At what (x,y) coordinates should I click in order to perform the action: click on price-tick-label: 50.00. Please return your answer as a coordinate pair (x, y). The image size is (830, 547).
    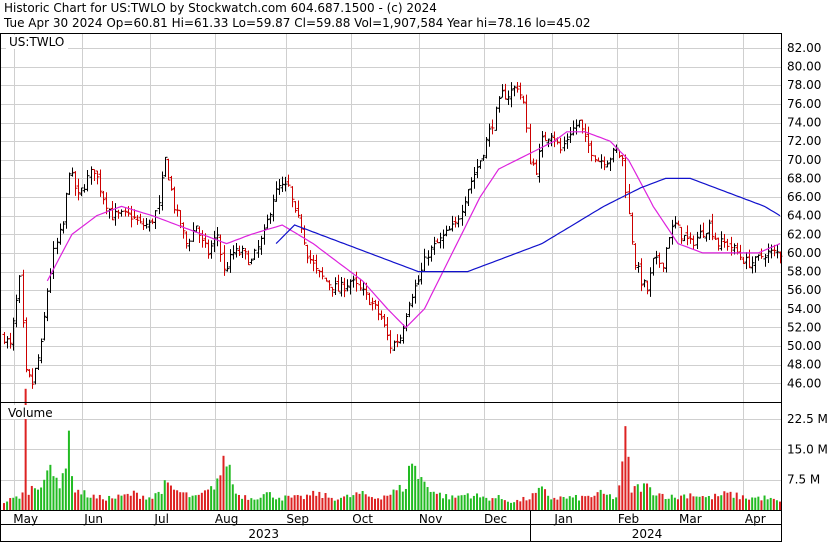
    Looking at the image, I should click on (804, 346).